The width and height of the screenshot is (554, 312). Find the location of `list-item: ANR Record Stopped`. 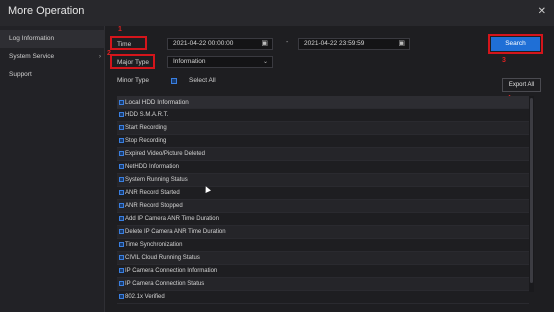

list-item: ANR Record Stopped is located at coordinates (323, 206).